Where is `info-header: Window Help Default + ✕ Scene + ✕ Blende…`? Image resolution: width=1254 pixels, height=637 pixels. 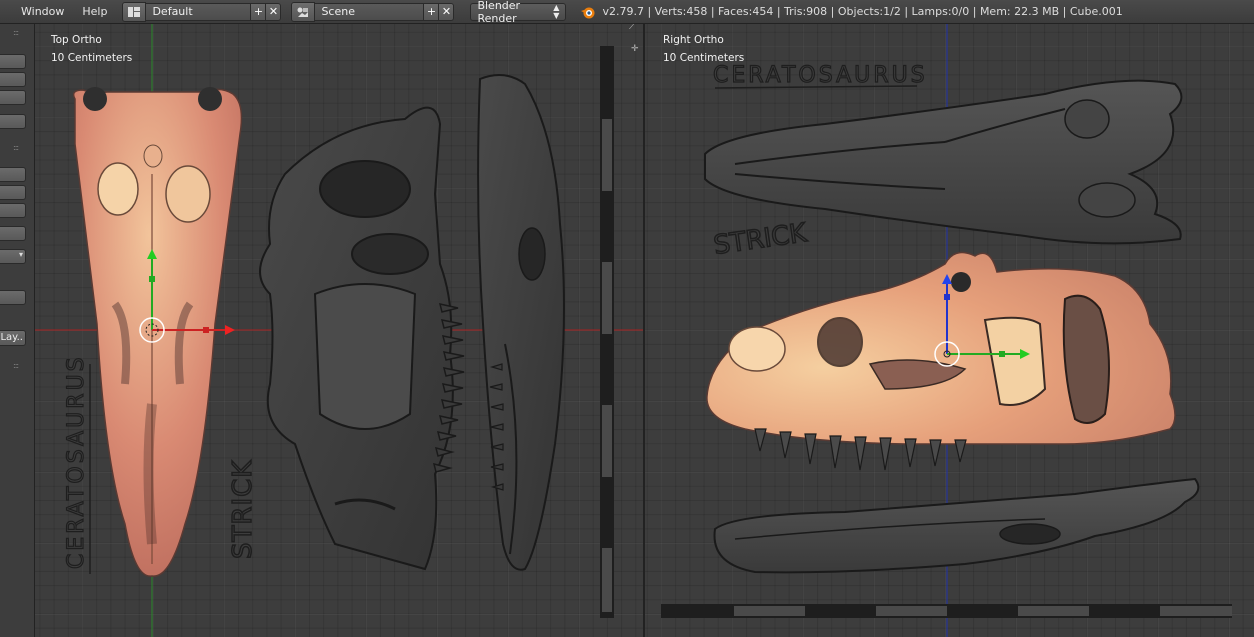 info-header: Window Help Default + ✕ Scene + ✕ Blende… is located at coordinates (627, 12).